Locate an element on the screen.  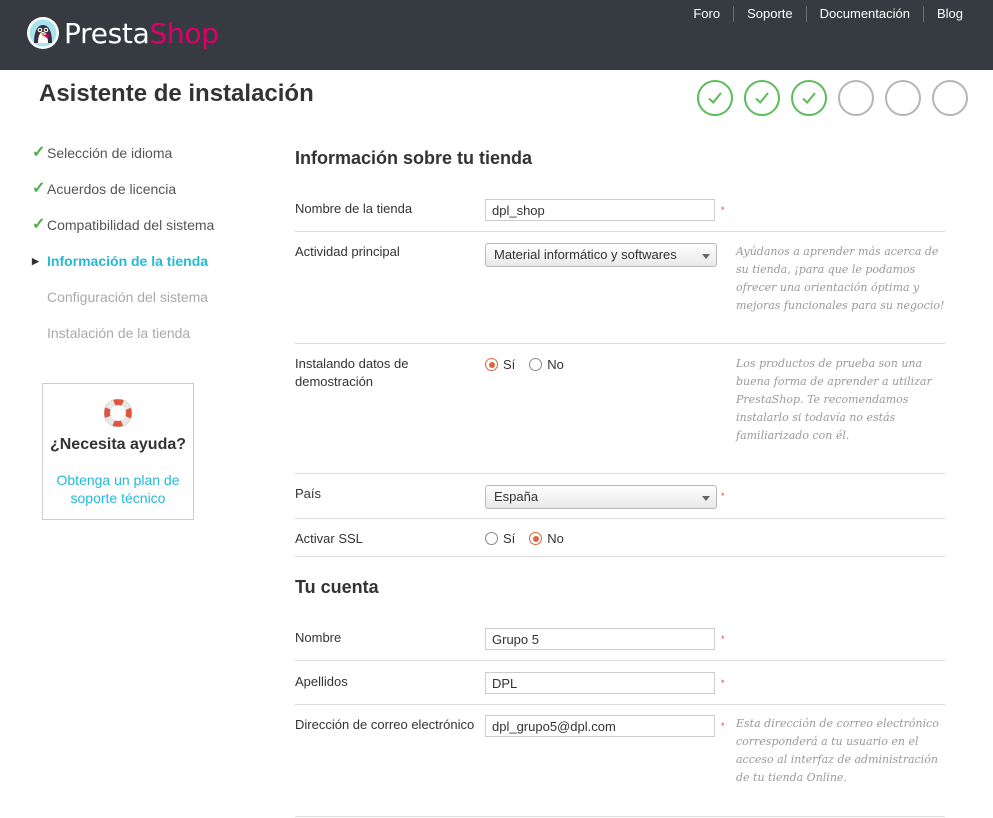
top-link-blog: Blog is located at coordinates (942, 14).